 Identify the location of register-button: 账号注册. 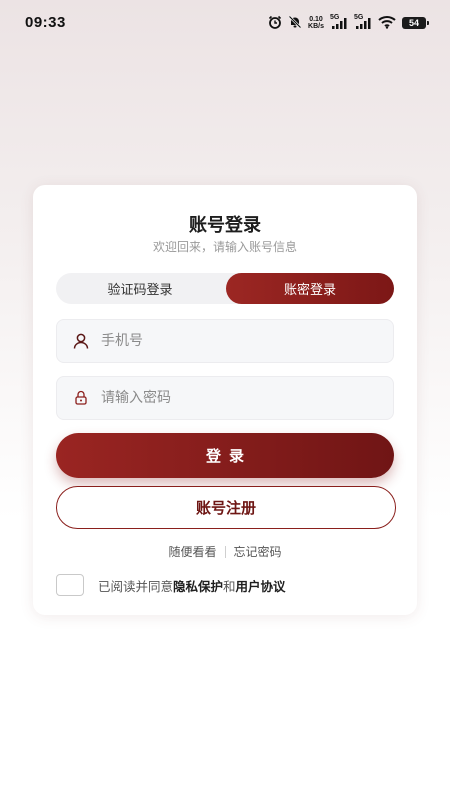
(226, 507).